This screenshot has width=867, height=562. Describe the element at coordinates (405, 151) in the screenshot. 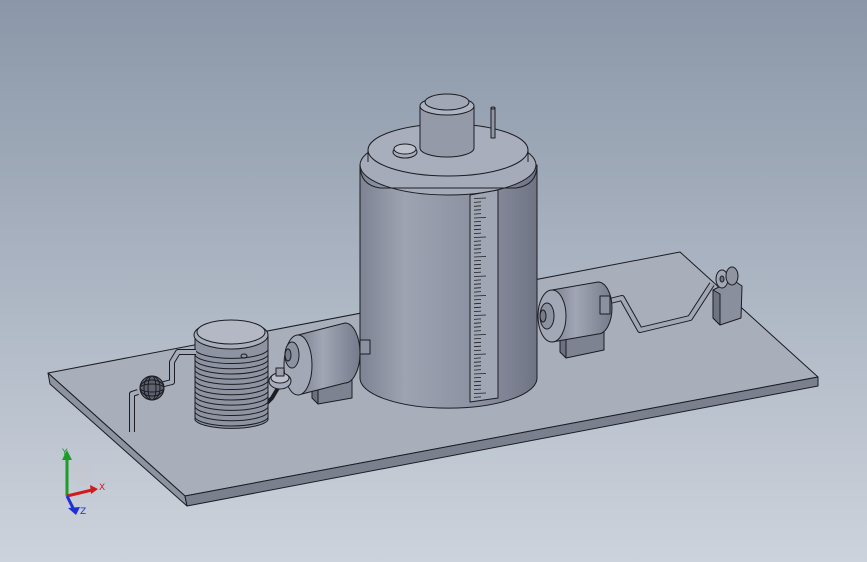

I see `tank-small-port` at that location.